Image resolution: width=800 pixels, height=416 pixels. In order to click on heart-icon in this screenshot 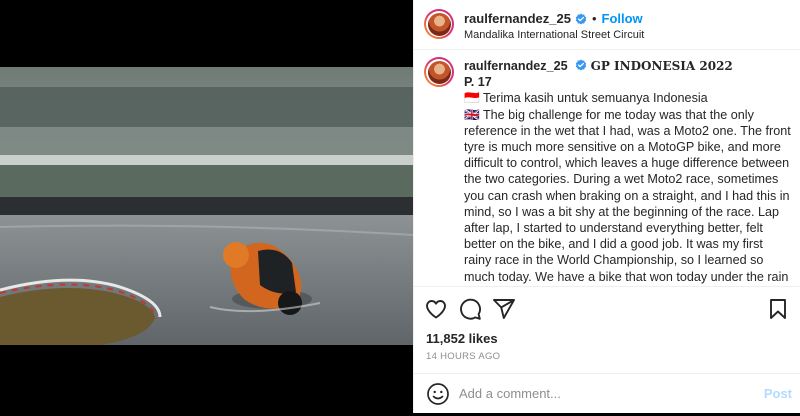, I will do `click(436, 309)`.